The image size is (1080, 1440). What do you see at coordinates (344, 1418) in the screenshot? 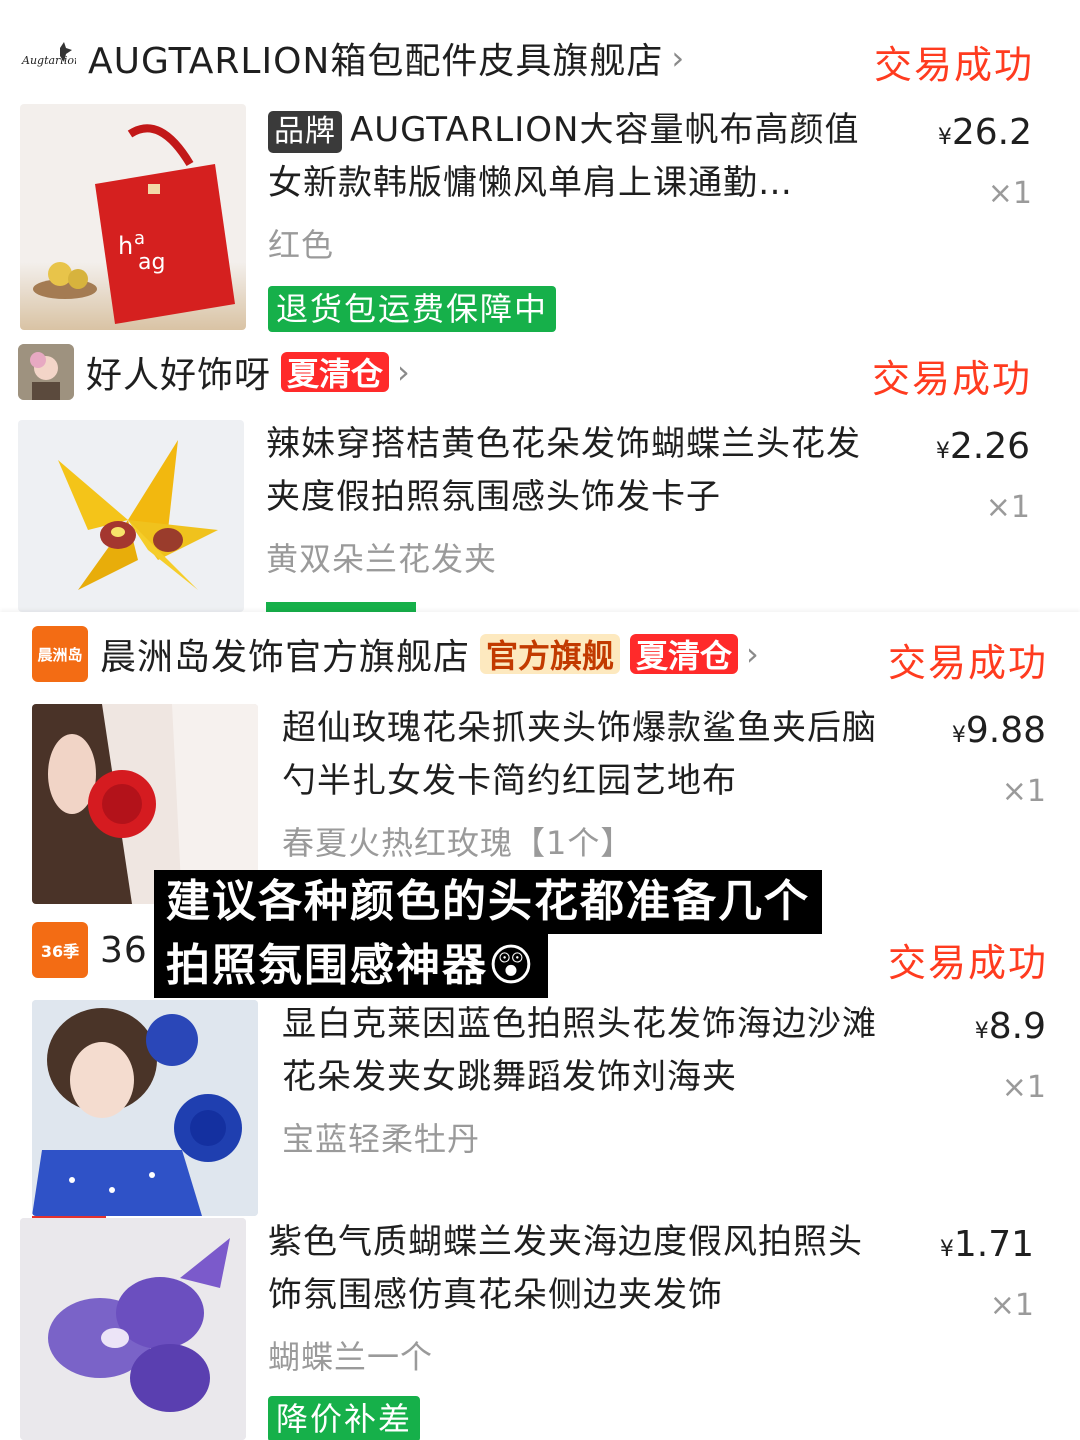
I see `price-compensation-badge: 降价补差` at bounding box center [344, 1418].